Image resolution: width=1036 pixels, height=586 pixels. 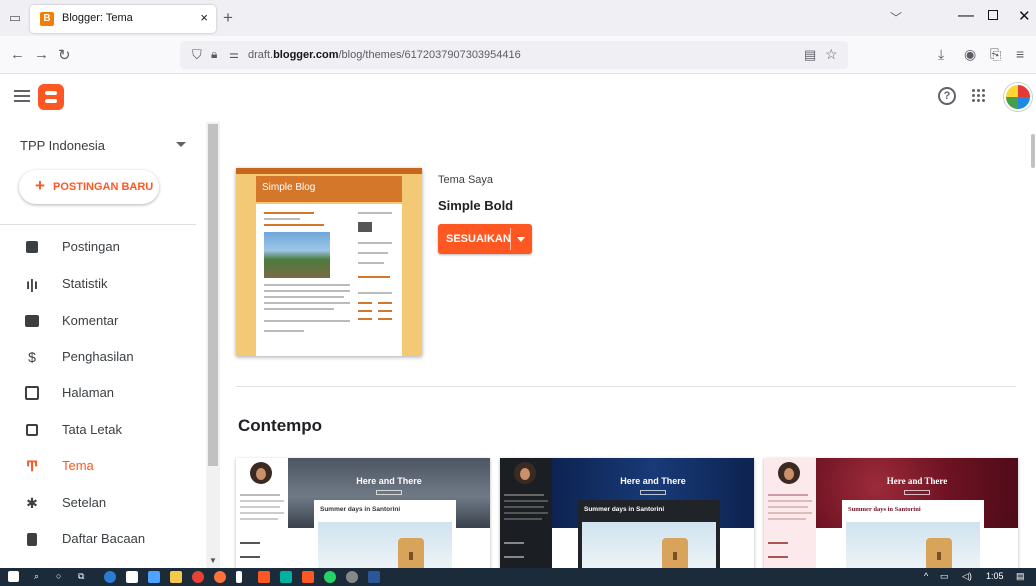 What do you see at coordinates (1033, 151) in the screenshot?
I see `main-scrollbar-thumb` at bounding box center [1033, 151].